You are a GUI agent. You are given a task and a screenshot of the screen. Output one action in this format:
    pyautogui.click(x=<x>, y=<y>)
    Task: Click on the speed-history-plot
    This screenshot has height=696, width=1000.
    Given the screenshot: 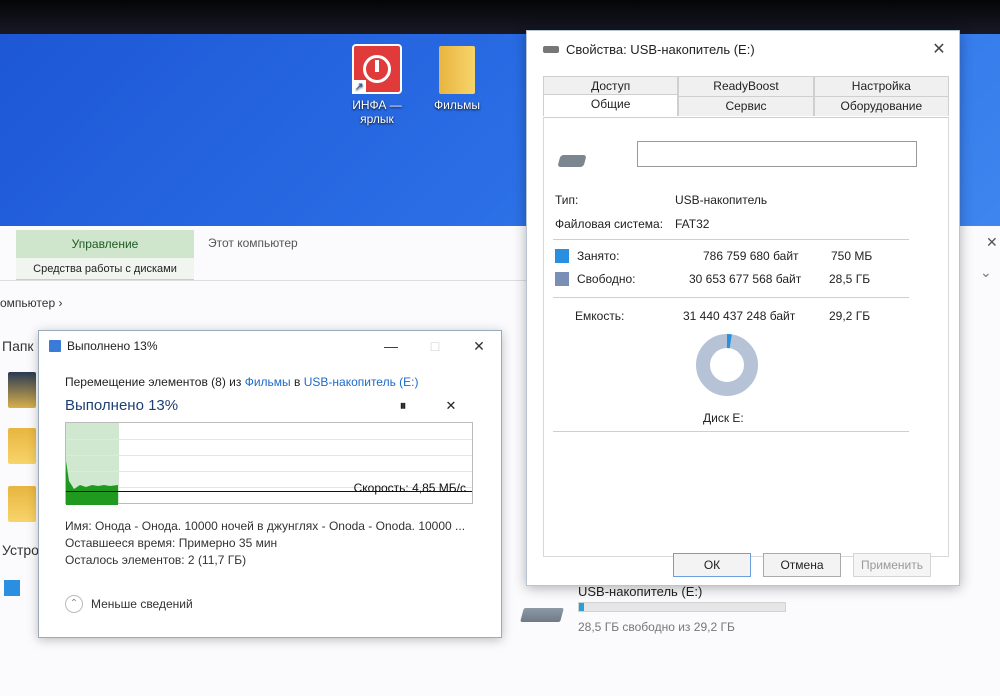 What is the action you would take?
    pyautogui.click(x=92, y=483)
    